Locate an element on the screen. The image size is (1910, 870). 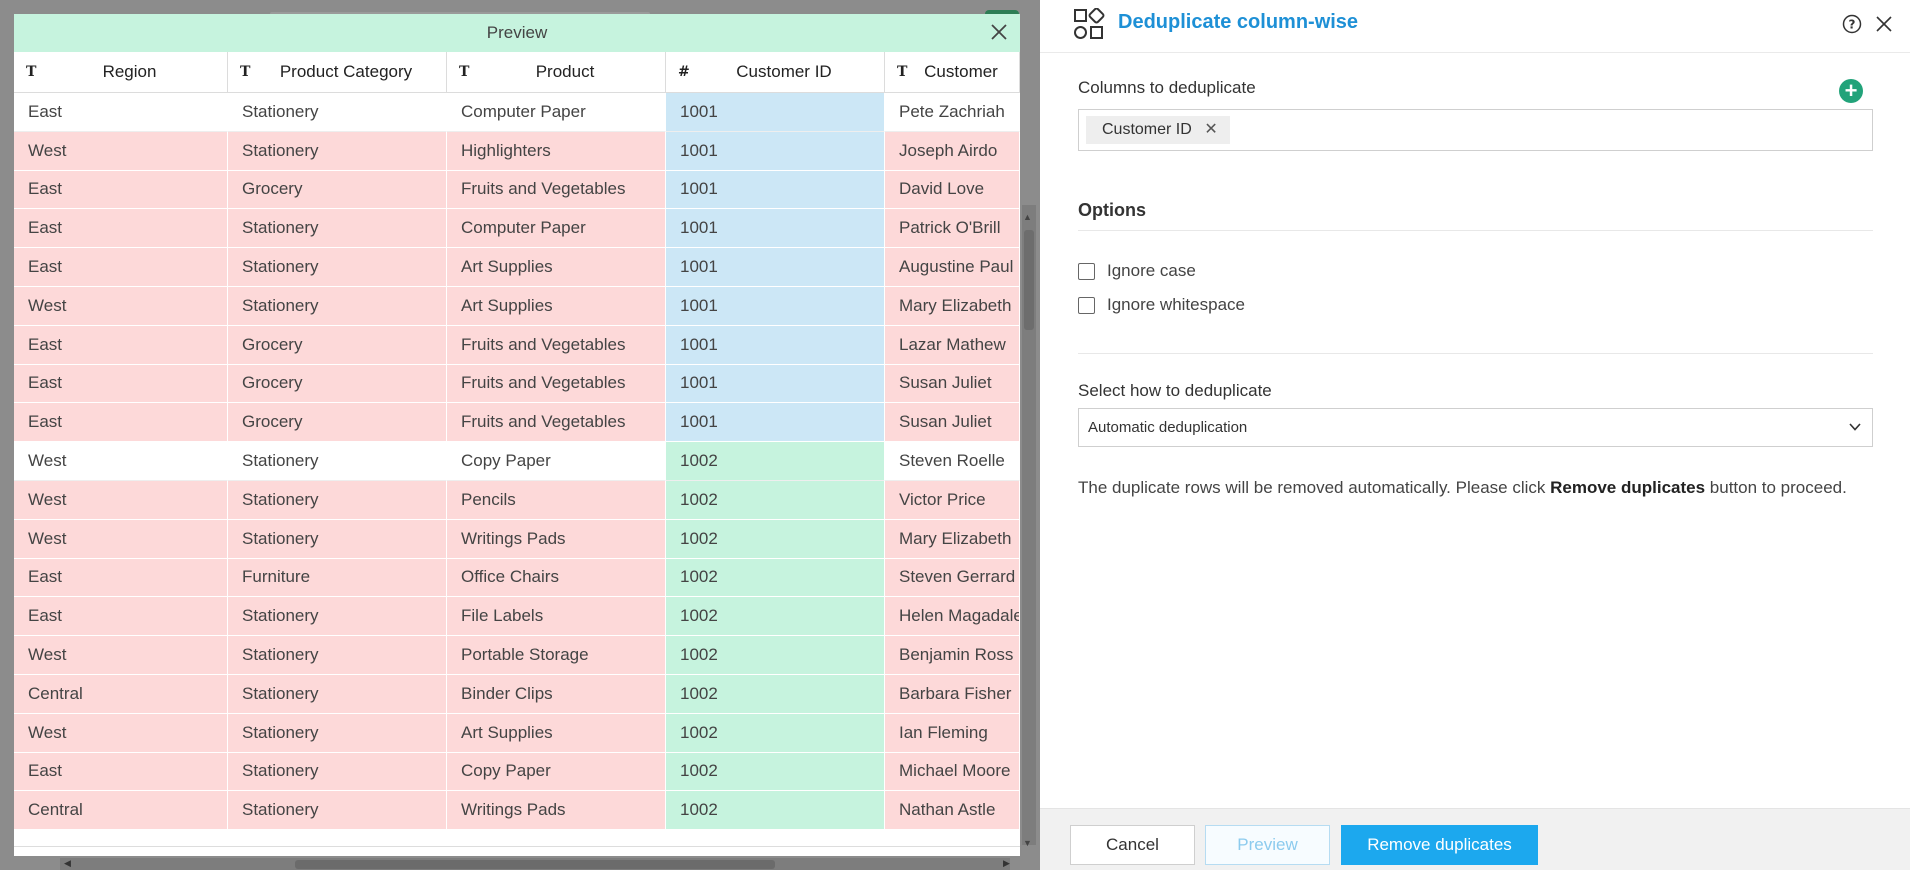
table-cell: Office Chairs is located at coordinates (556, 578).